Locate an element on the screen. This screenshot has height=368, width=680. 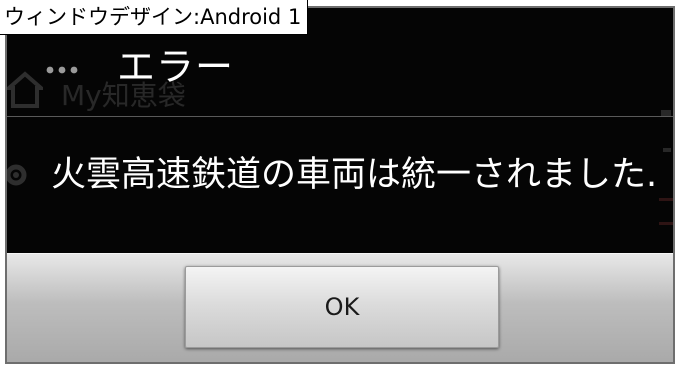
ok-button: OK is located at coordinates (342, 307).